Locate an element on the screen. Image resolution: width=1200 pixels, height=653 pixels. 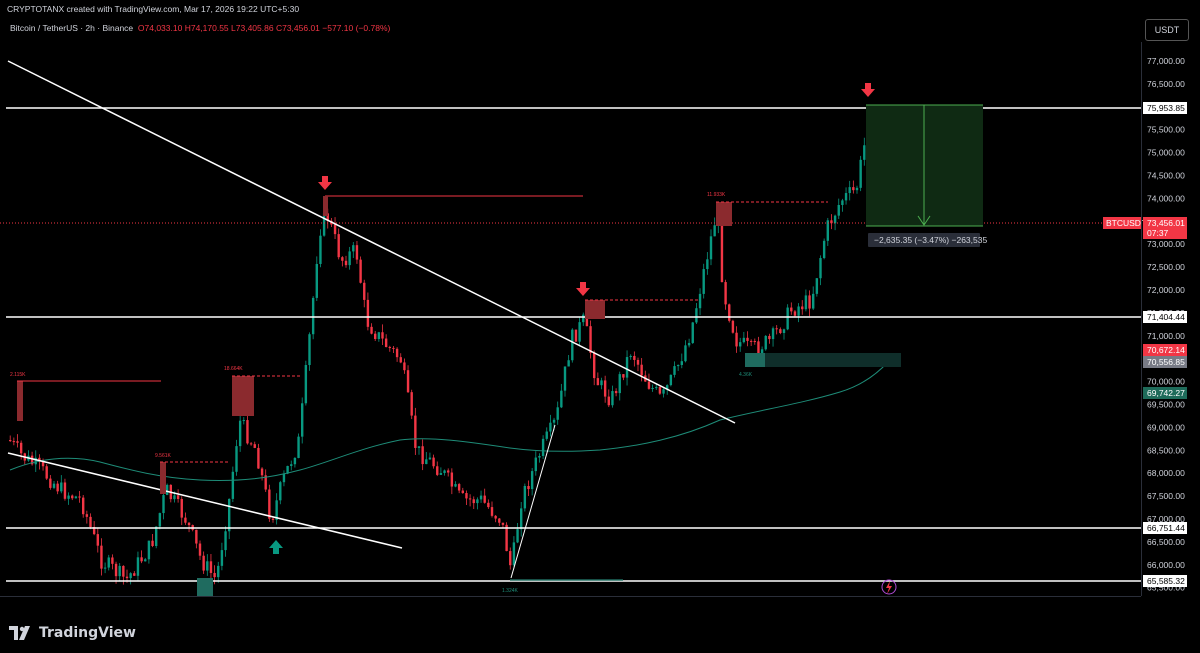
tradingview-logo: TradingView is located at coordinates (72, 633).